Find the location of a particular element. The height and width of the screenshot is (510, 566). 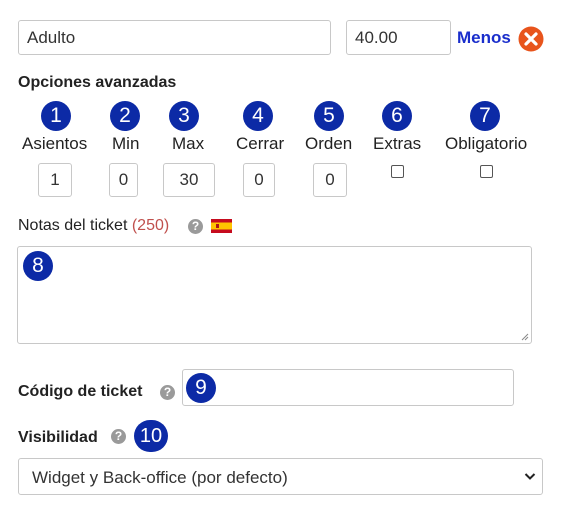

label-cerrar: Cerrar is located at coordinates (260, 143).